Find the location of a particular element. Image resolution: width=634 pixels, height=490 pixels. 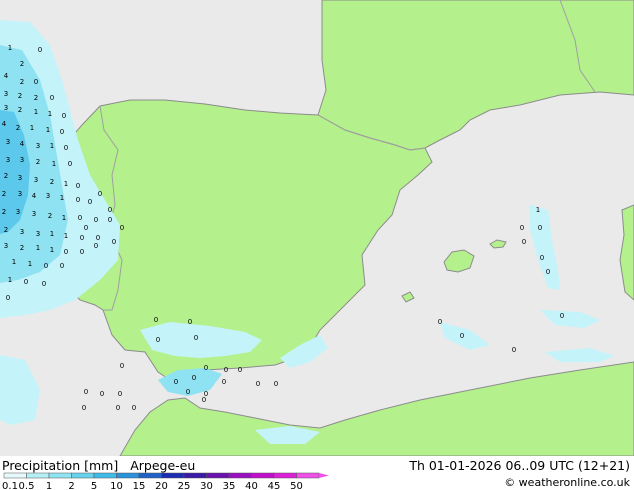

legend-tick-label: 30 is located at coordinates (206, 485).